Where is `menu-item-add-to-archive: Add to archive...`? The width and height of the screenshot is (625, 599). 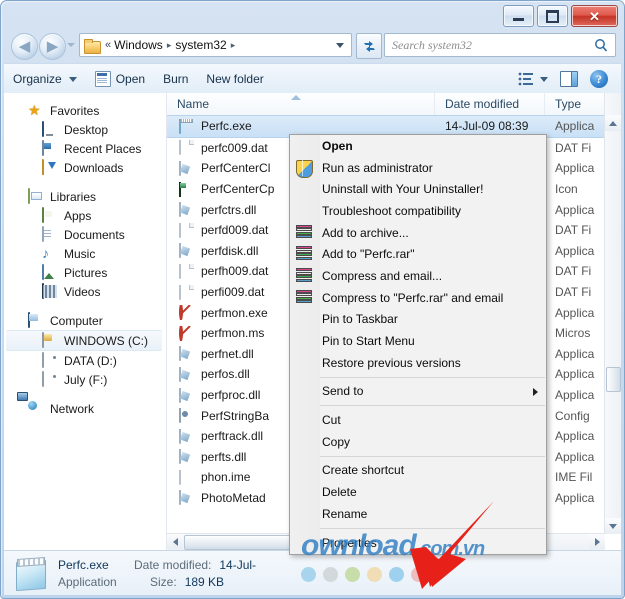 menu-item-add-to-archive: Add to archive... is located at coordinates (418, 233).